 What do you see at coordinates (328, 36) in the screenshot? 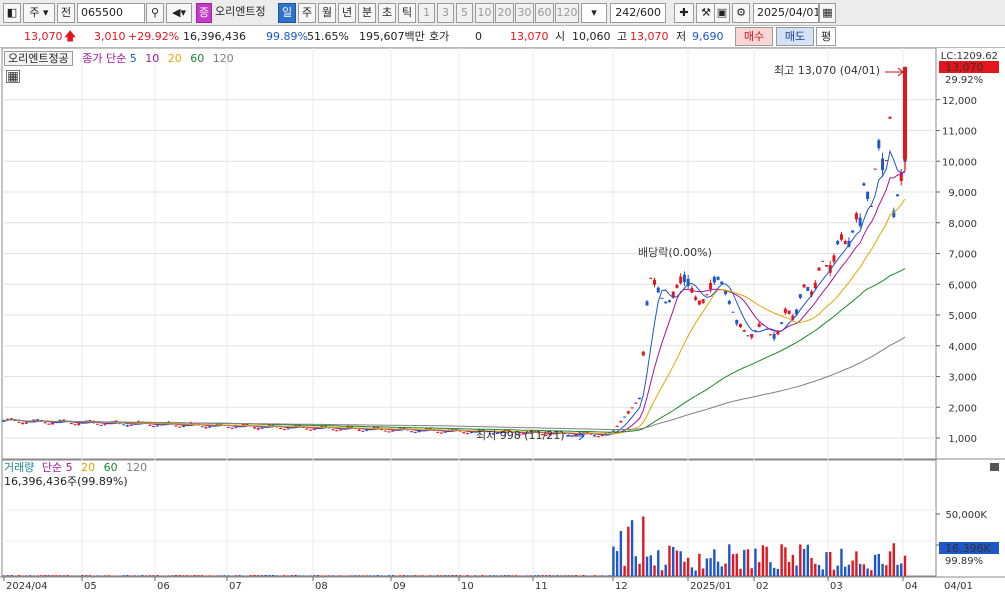
I see `turnover-ratio: 51.65%` at bounding box center [328, 36].